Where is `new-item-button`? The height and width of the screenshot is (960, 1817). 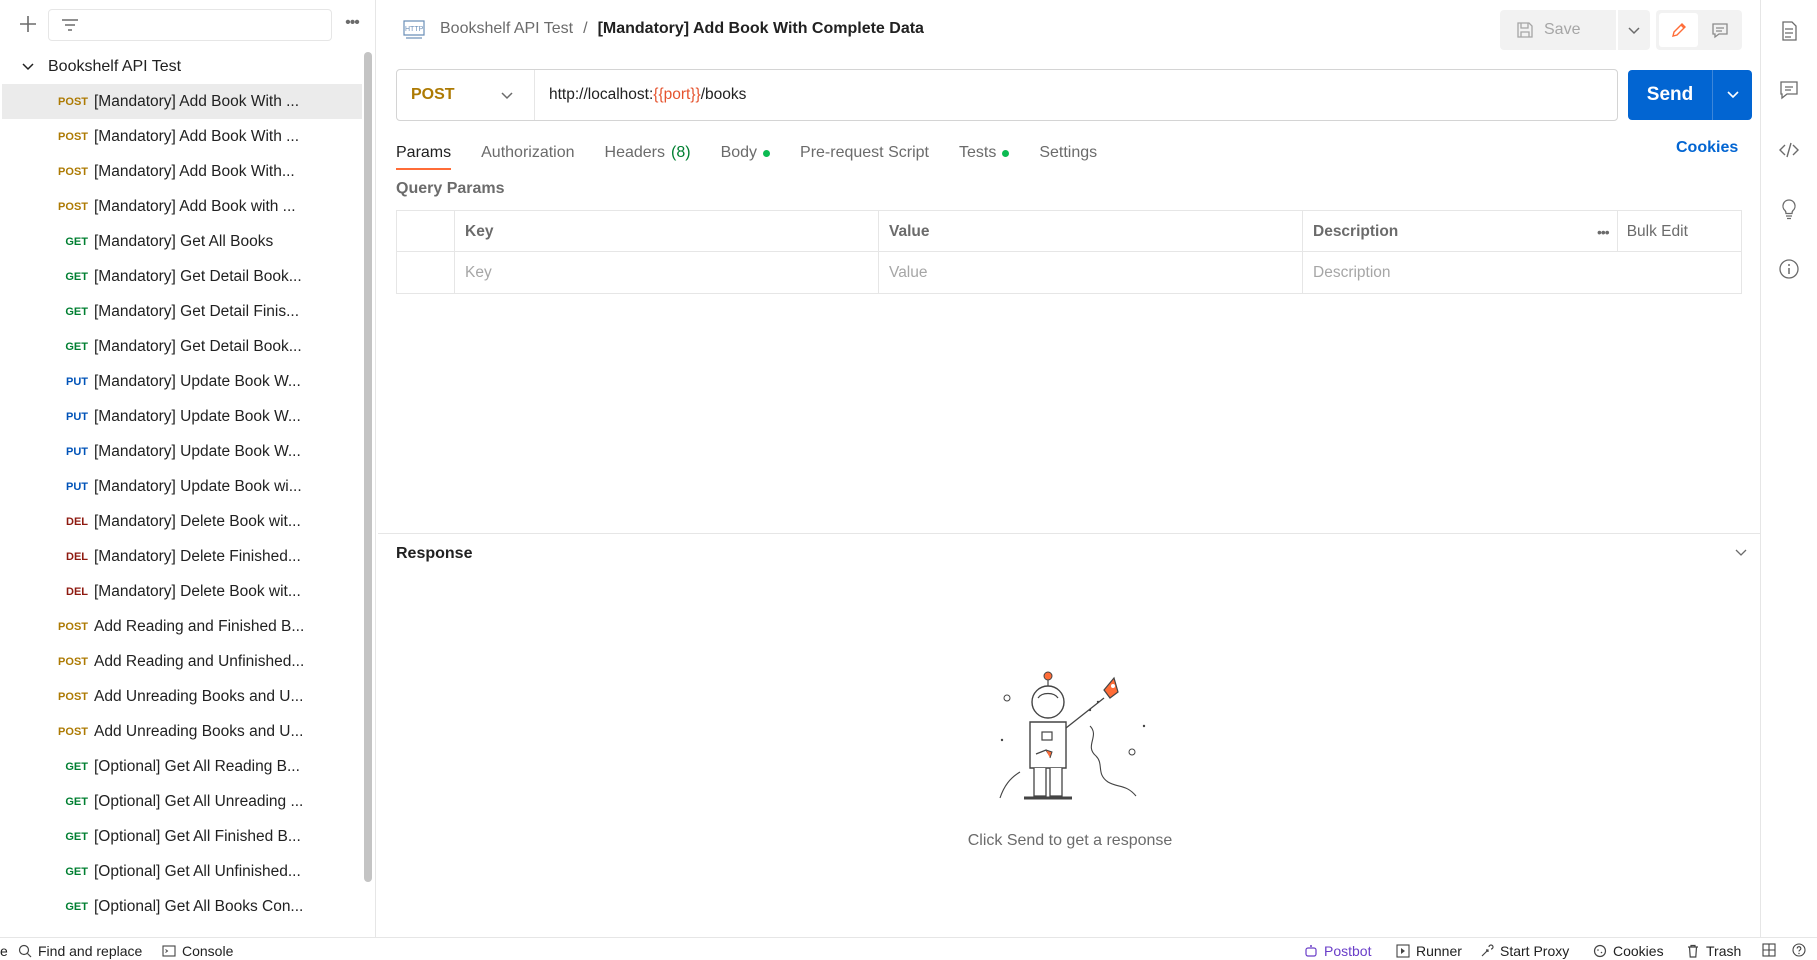 new-item-button is located at coordinates (28, 24).